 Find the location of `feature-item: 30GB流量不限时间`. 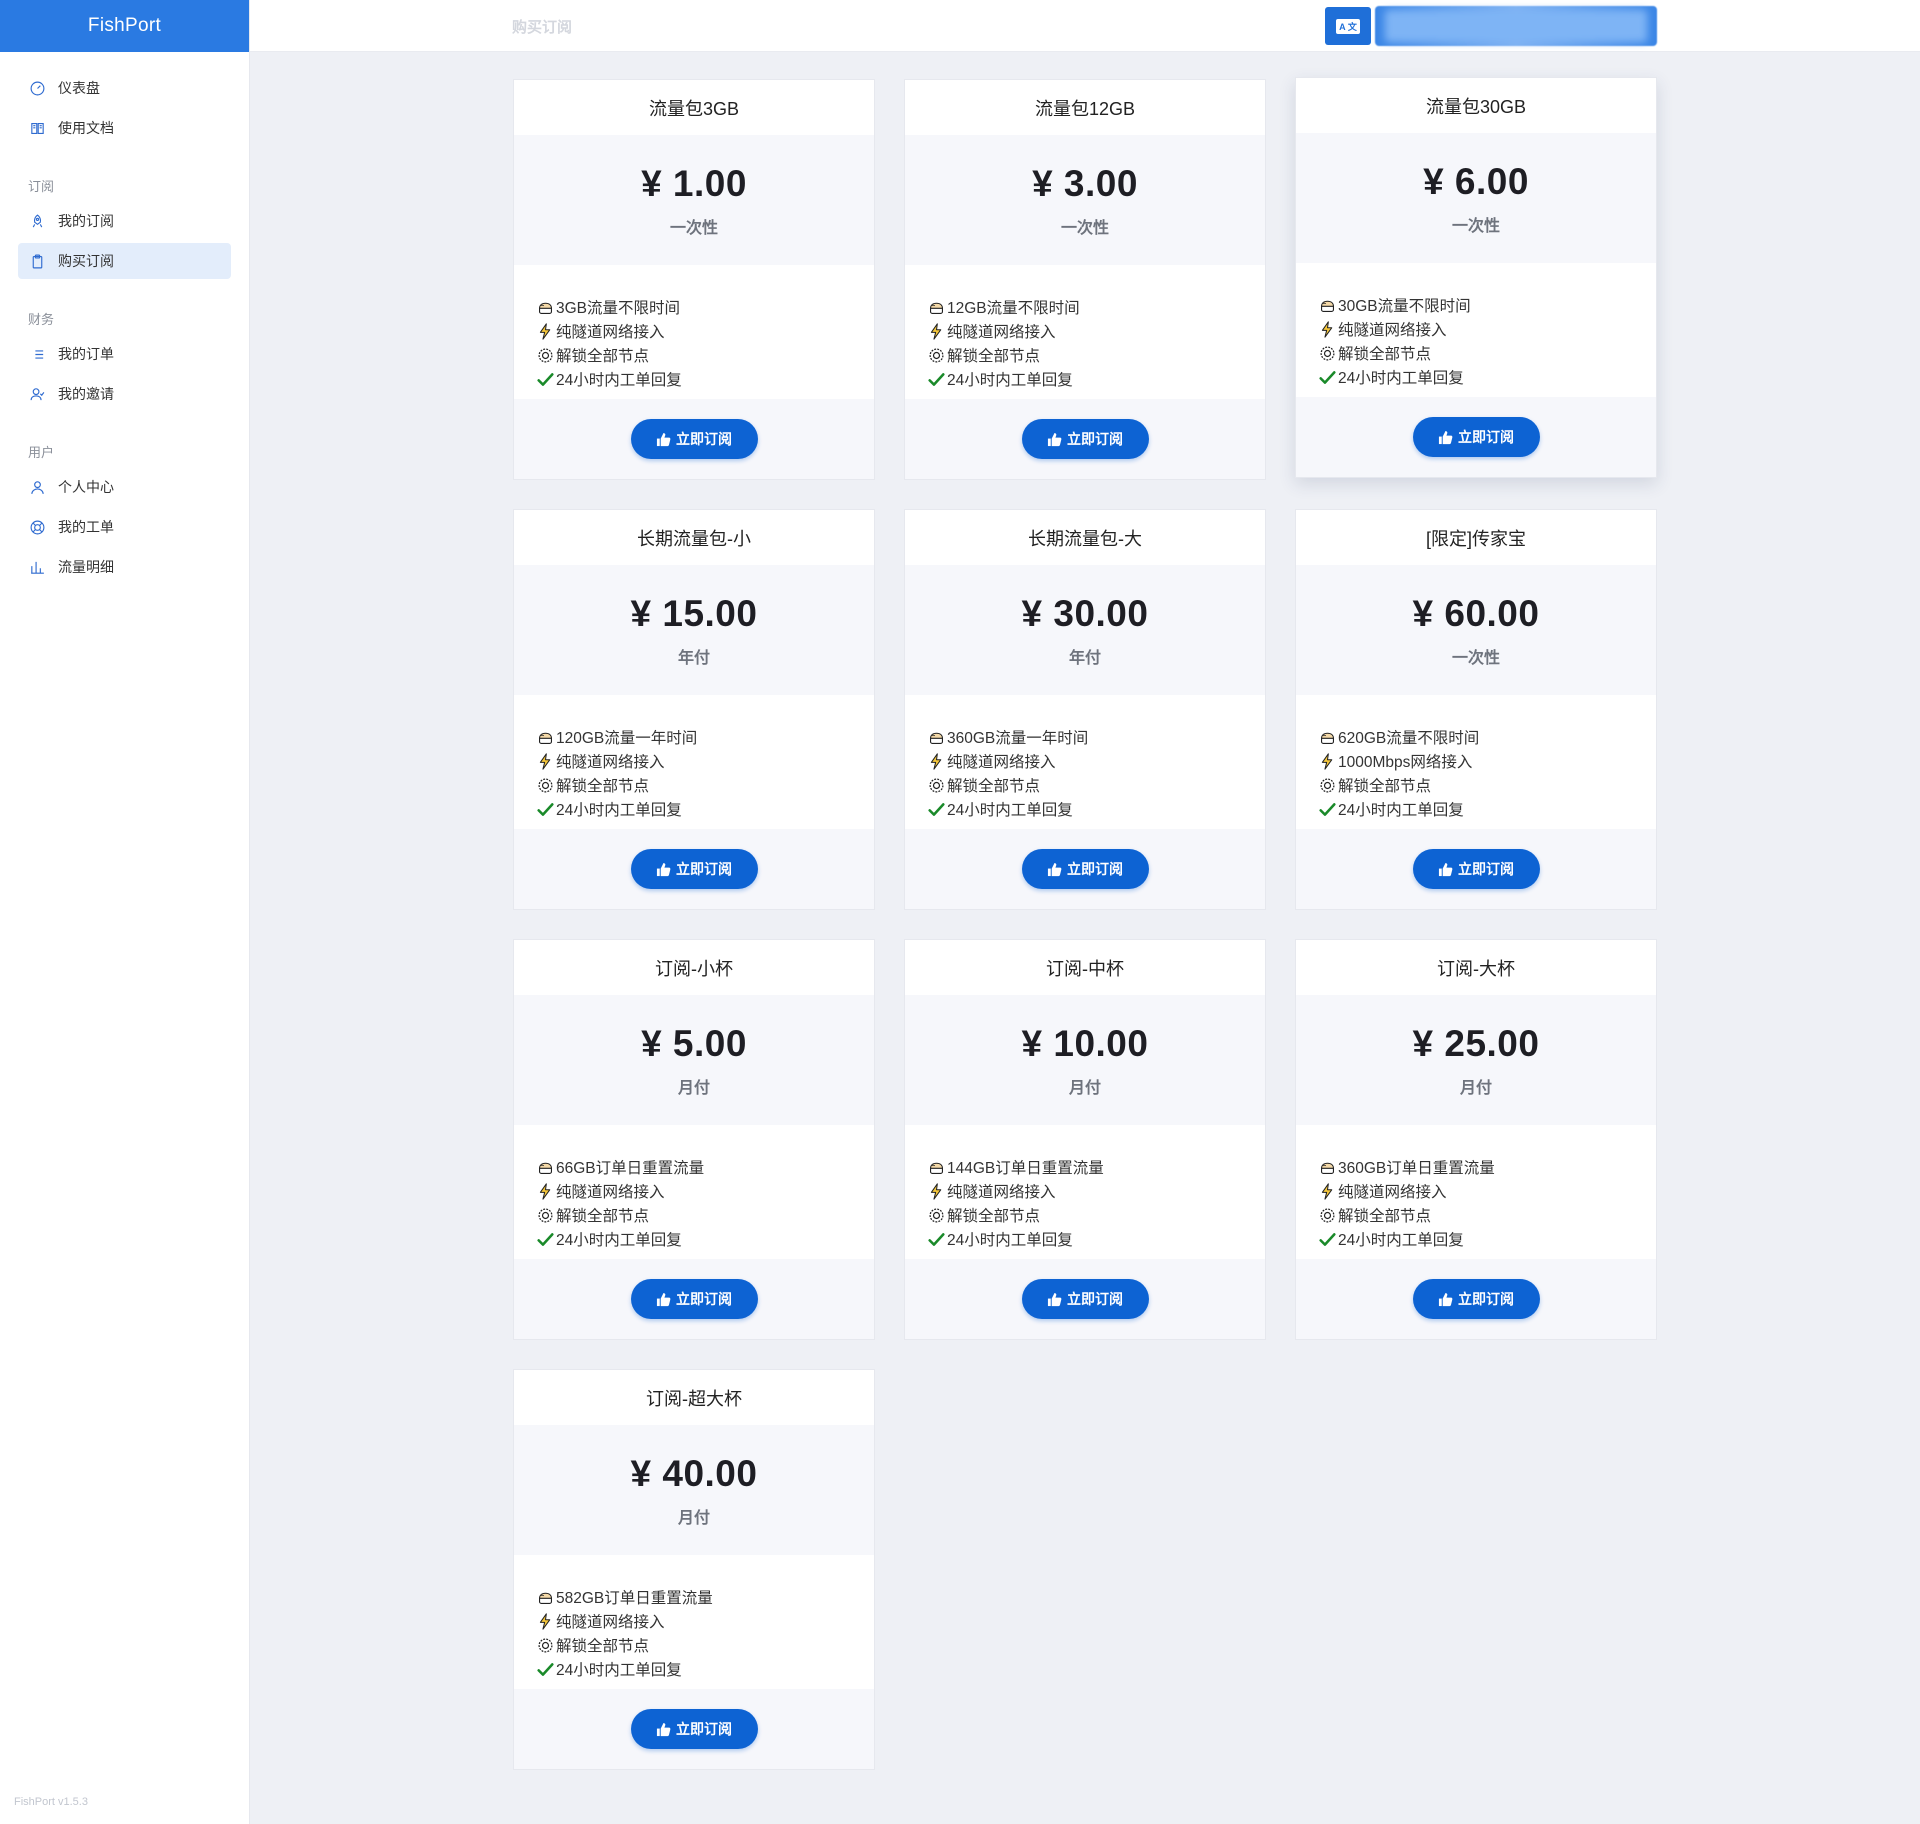

feature-item: 30GB流量不限时间 is located at coordinates (1487, 305).